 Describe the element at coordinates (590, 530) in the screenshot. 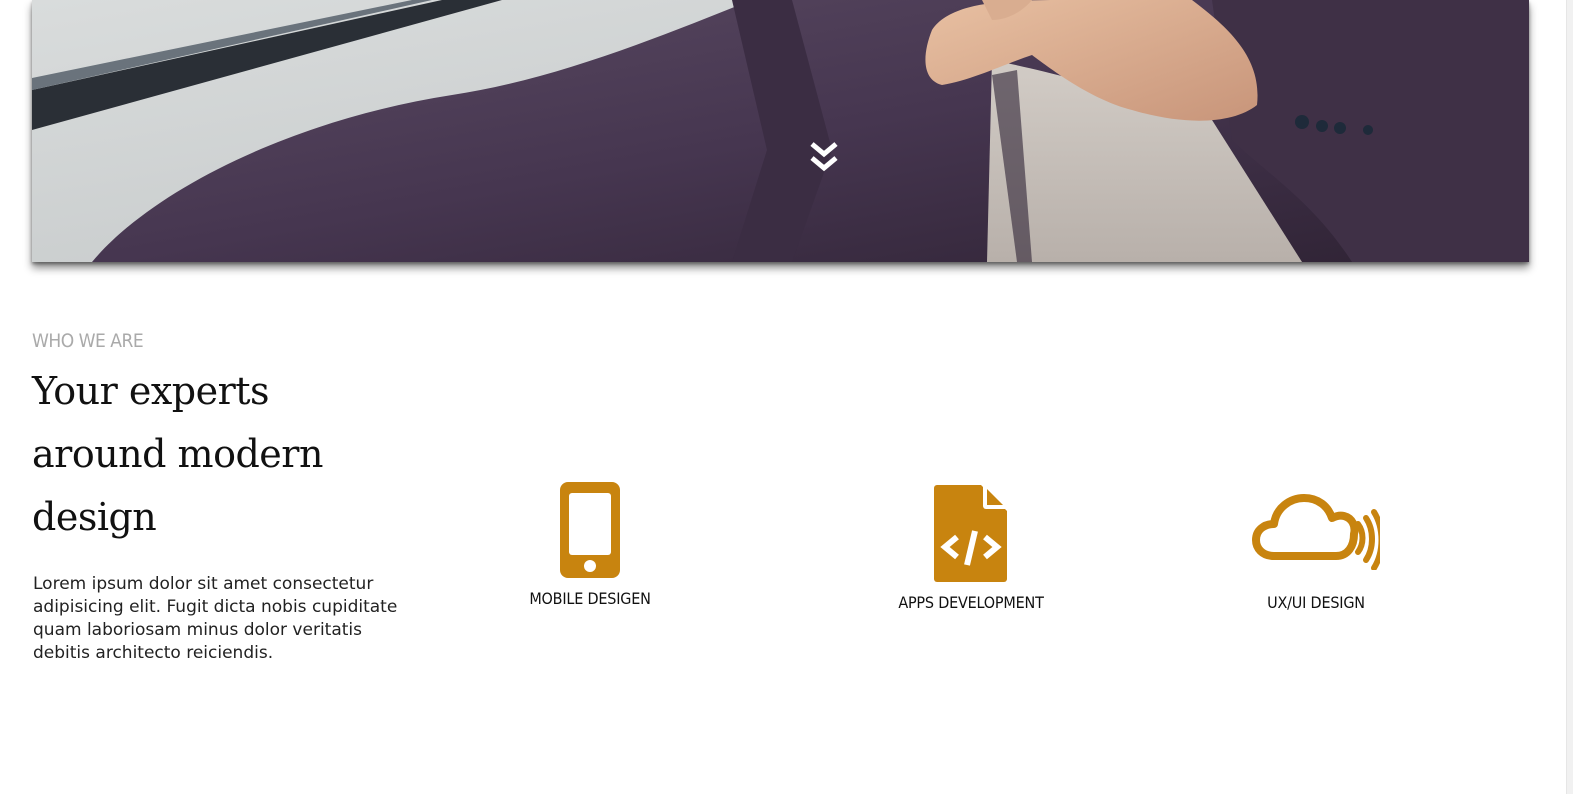

I see `mobile-phone-icon` at that location.